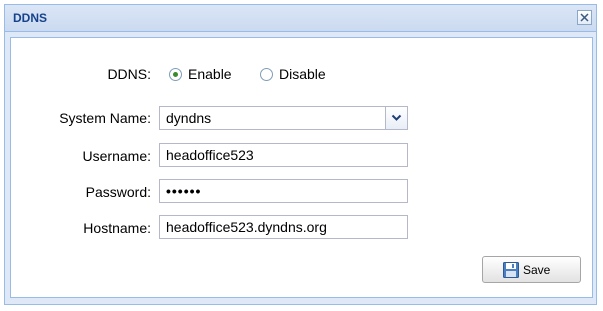 This screenshot has height=311, width=603. Describe the element at coordinates (283, 155) in the screenshot. I see `username-field: headoffice523` at that location.